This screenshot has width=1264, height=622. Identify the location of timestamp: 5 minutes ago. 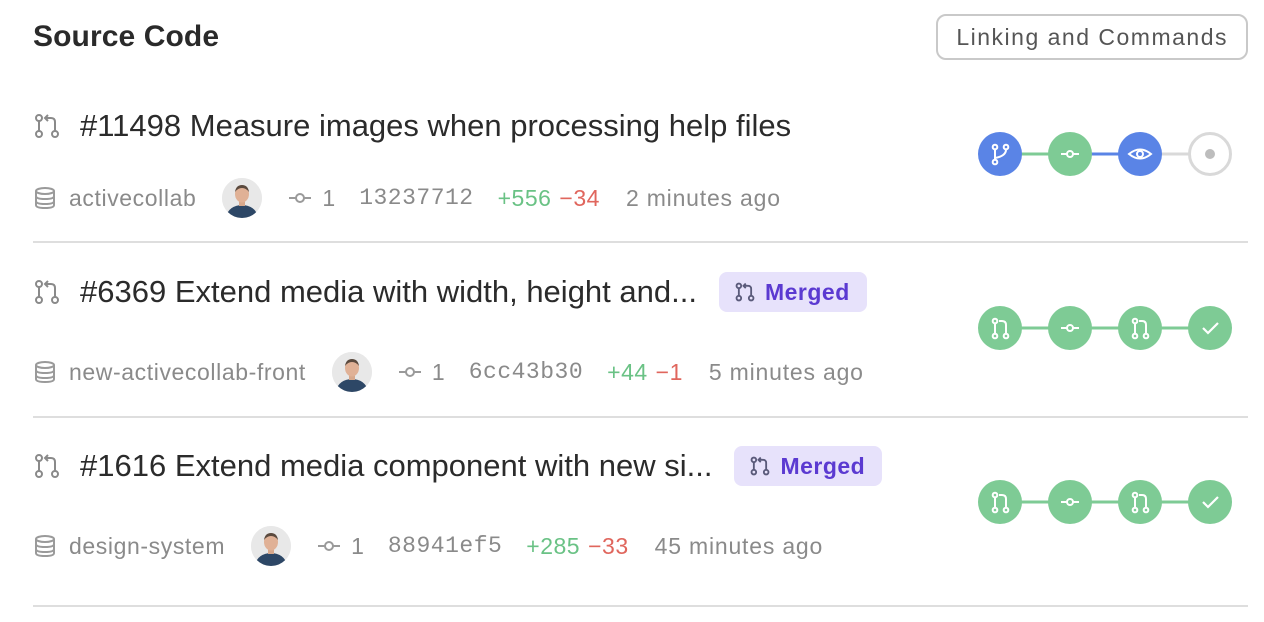
(786, 371).